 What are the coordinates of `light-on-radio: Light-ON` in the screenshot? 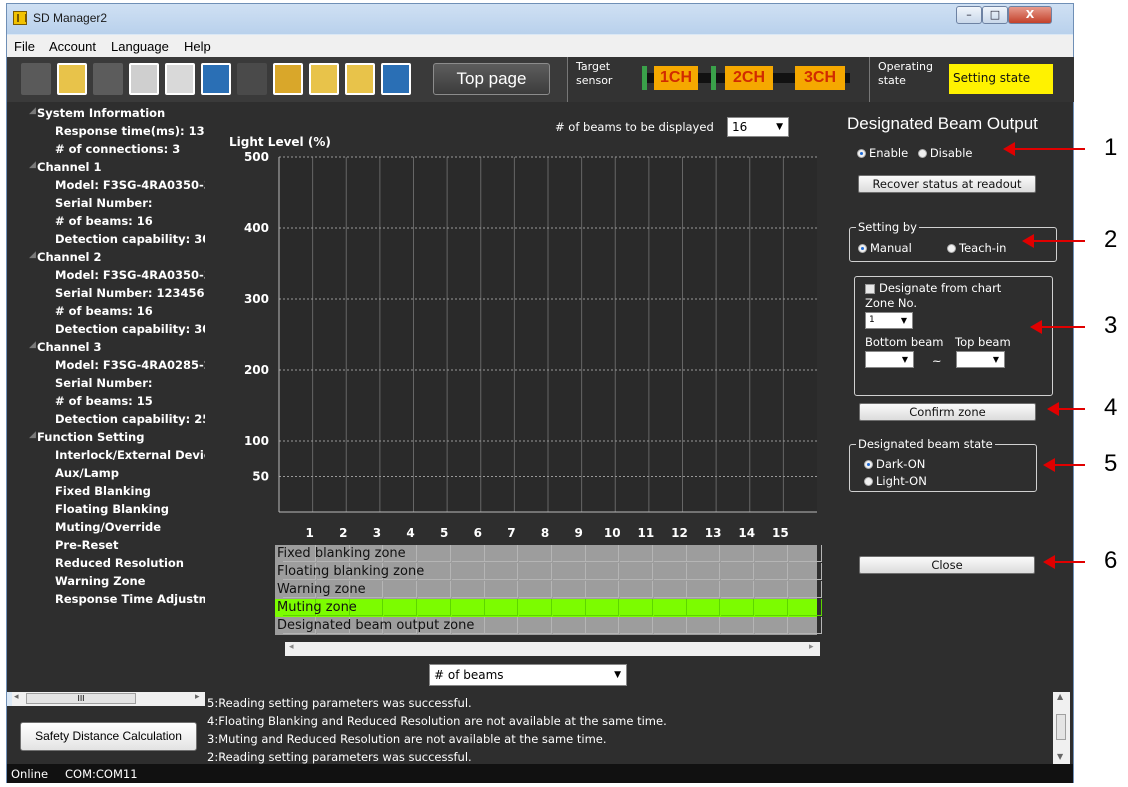 It's located at (895, 481).